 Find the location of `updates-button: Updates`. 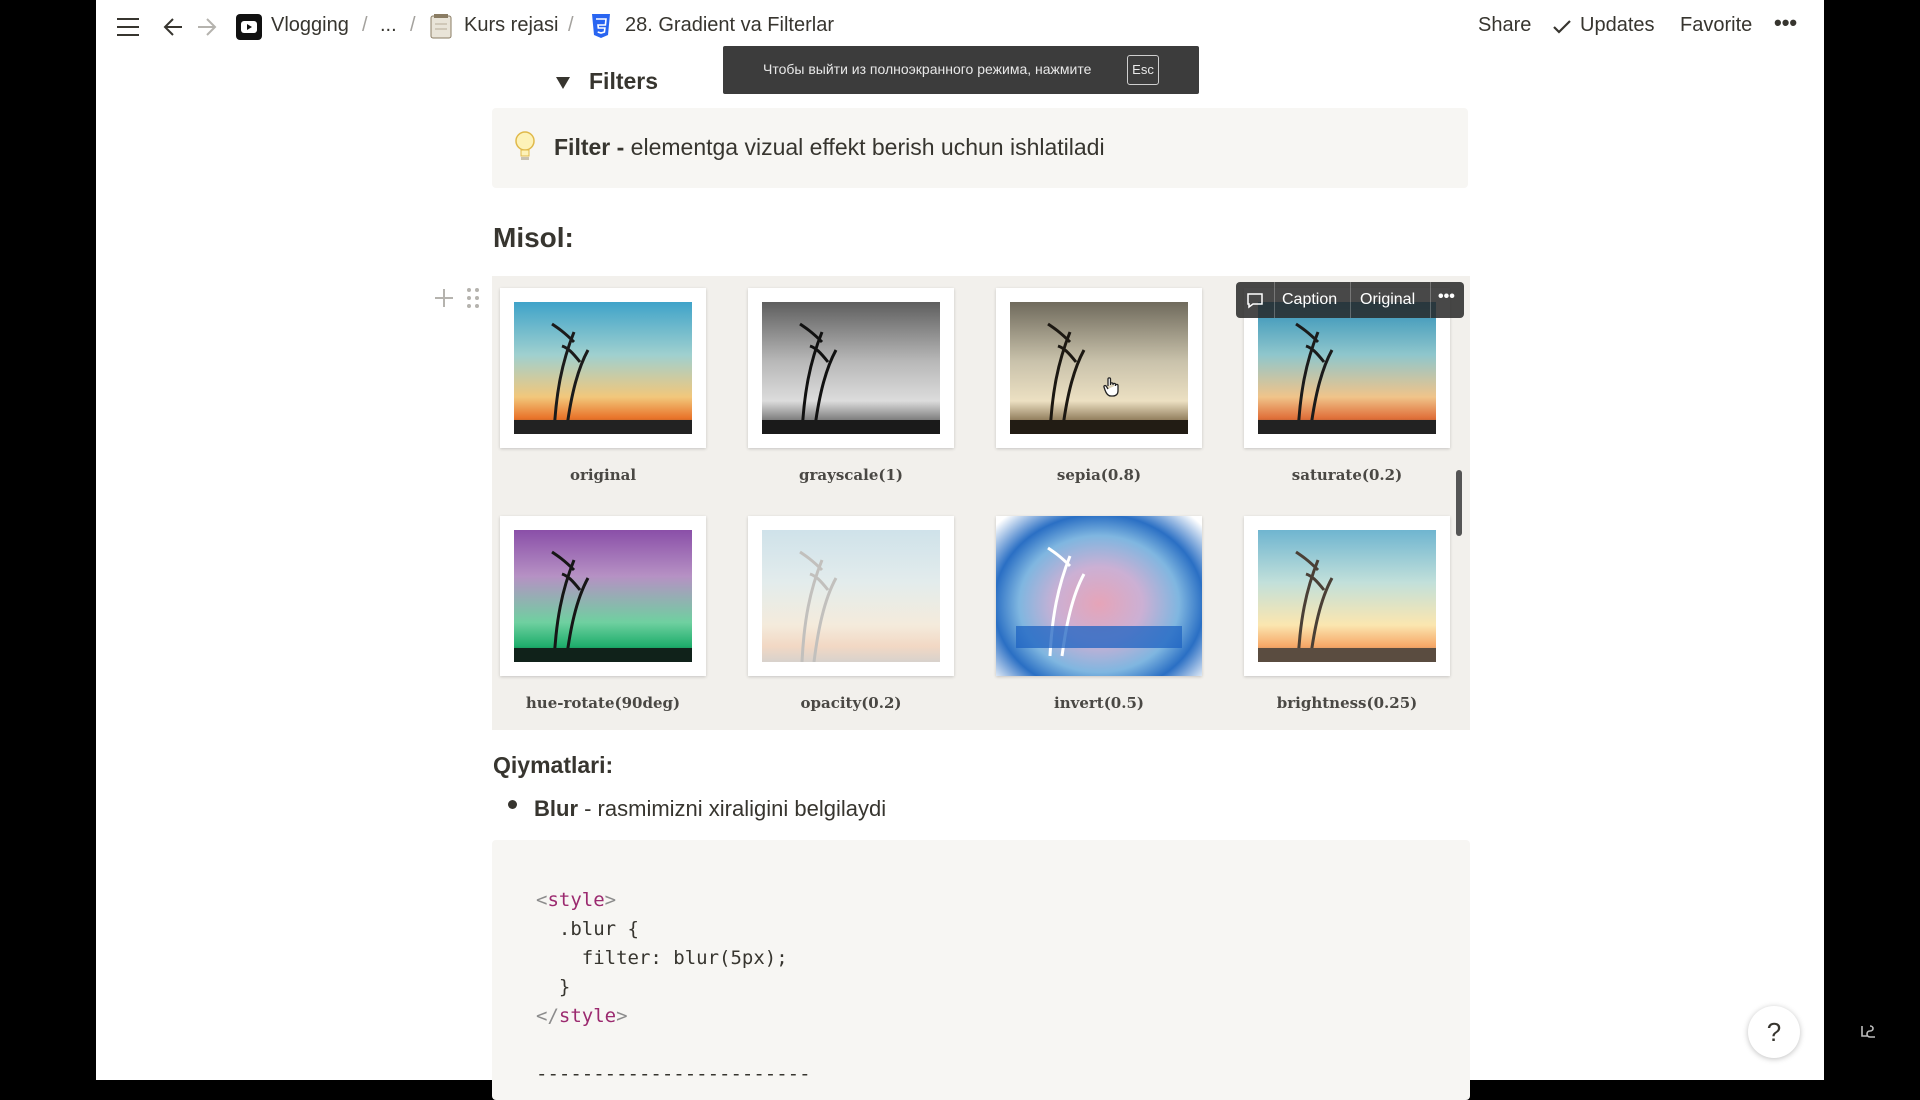

updates-button: Updates is located at coordinates (1617, 25).